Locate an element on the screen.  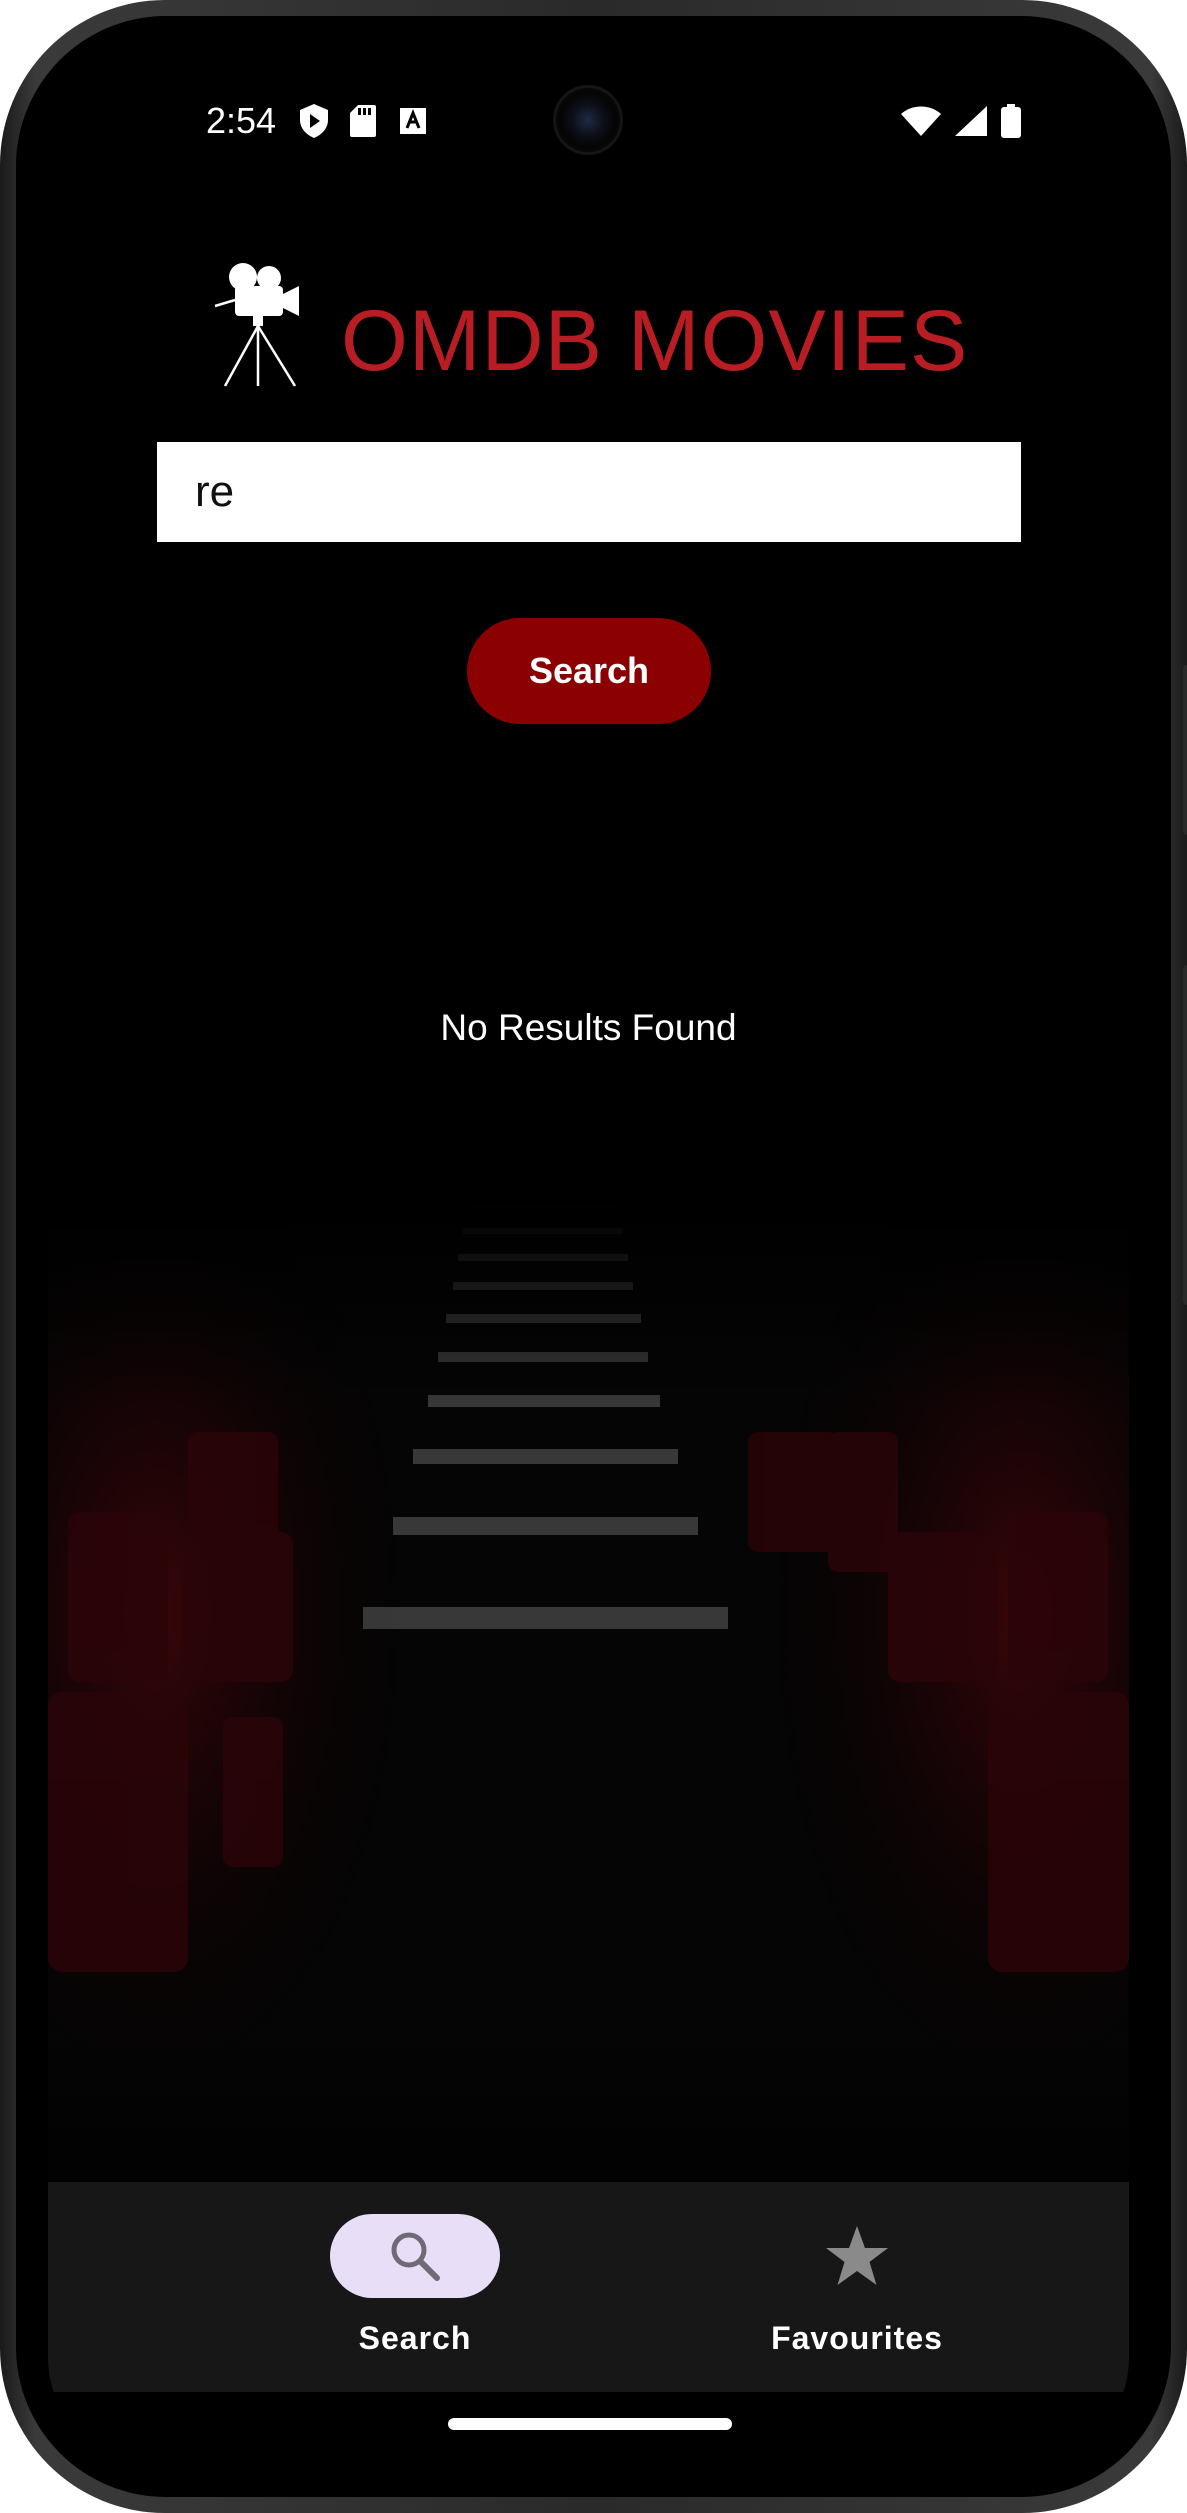
volume-button is located at coordinates (1185, 1135).